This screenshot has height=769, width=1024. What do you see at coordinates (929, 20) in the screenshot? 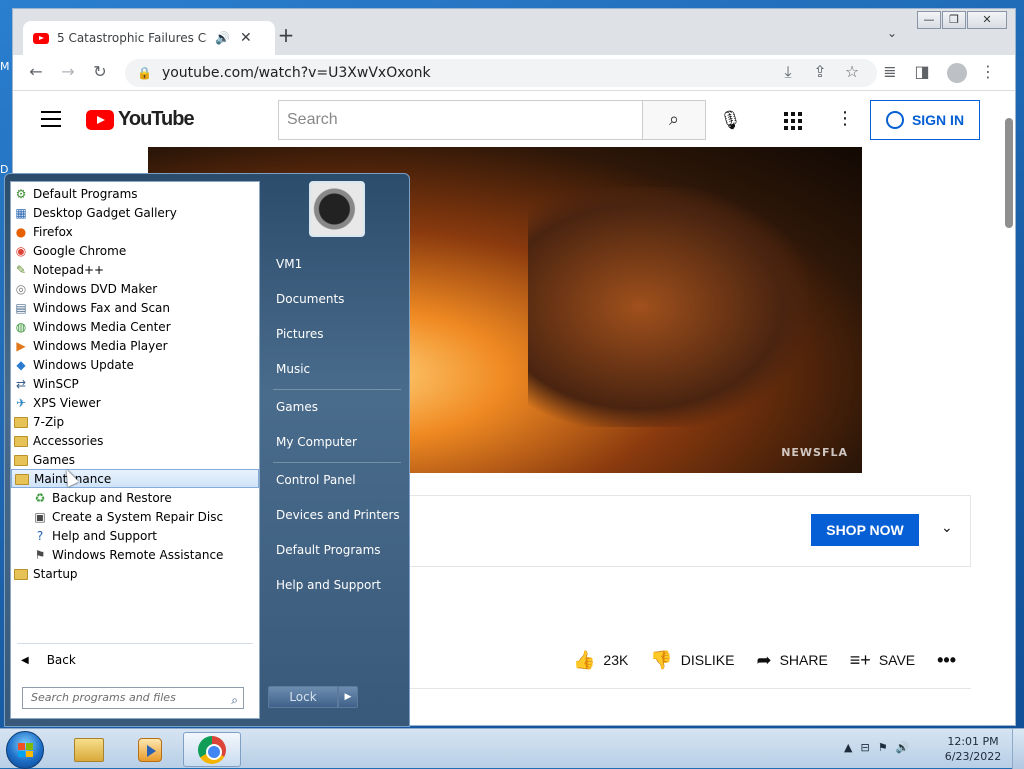
I see `minimize-button: —` at bounding box center [929, 20].